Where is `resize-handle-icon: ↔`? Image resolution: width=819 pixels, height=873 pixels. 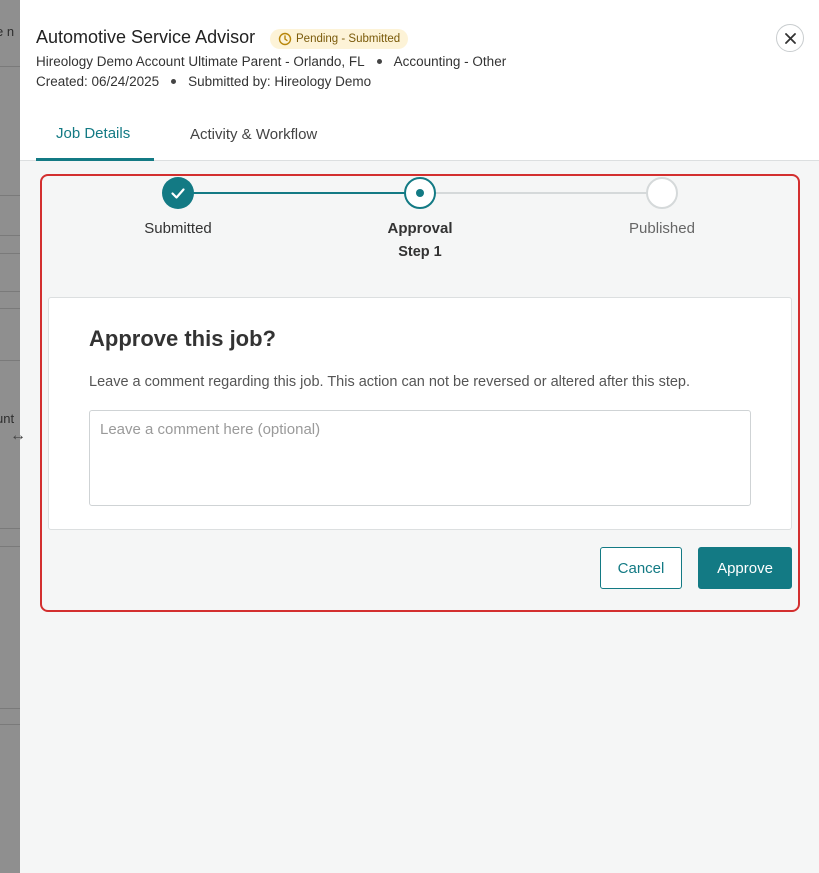
resize-handle-icon: ↔ is located at coordinates (18, 436).